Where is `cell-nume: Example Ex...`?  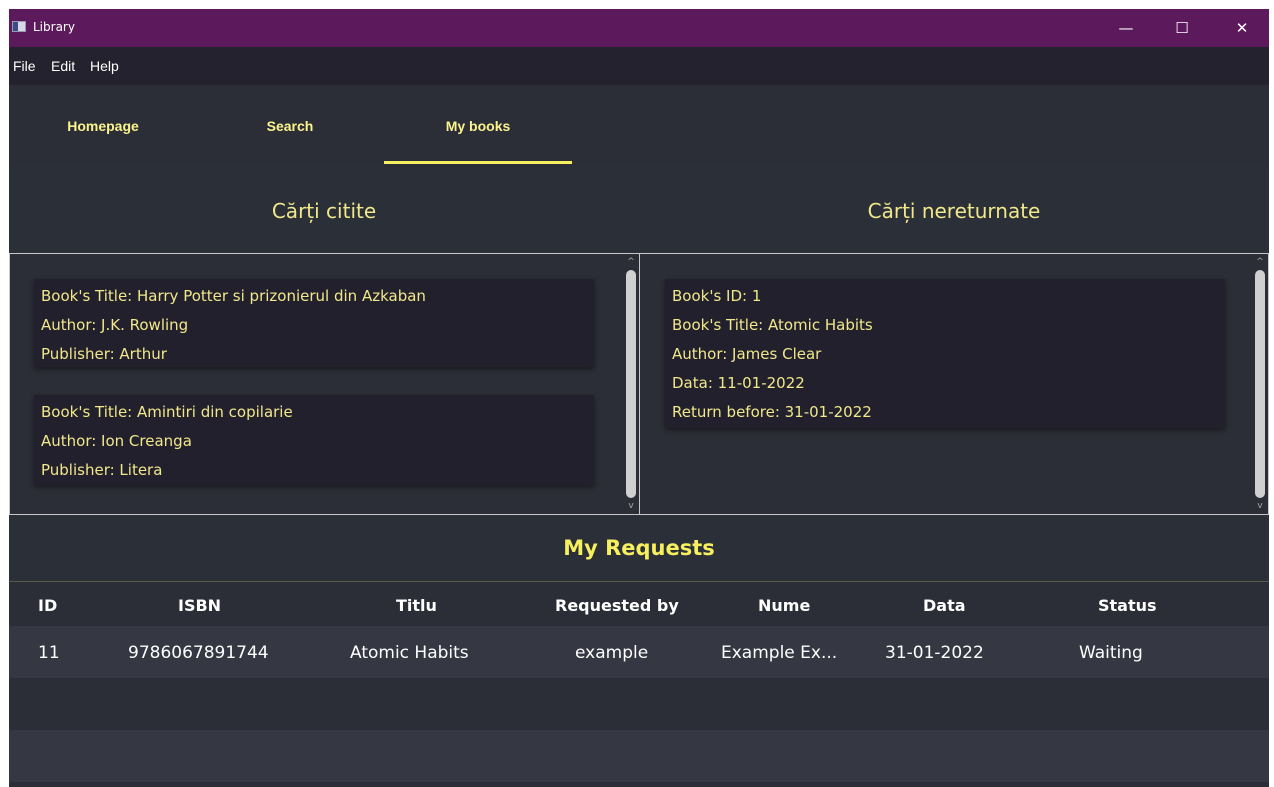 cell-nume: Example Ex... is located at coordinates (779, 653).